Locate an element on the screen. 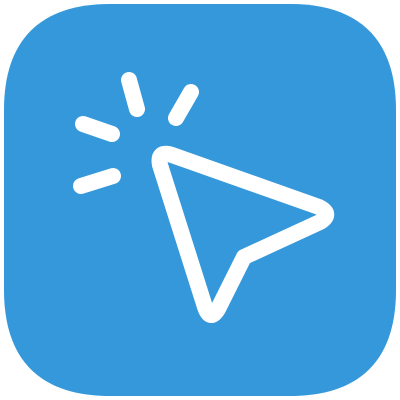 This screenshot has width=400, height=400. burst-line-top is located at coordinates (133, 94).